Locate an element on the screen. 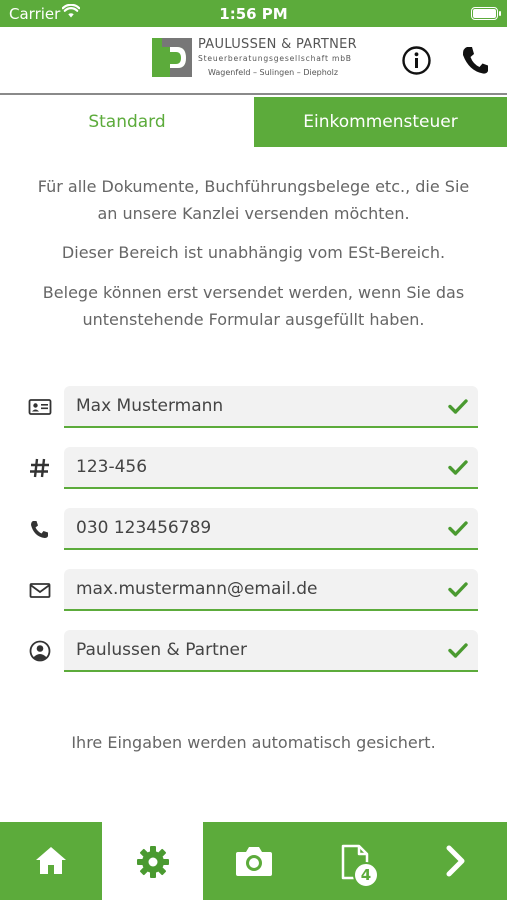 Image resolution: width=507 pixels, height=900 pixels. nav-home is located at coordinates (50, 861).